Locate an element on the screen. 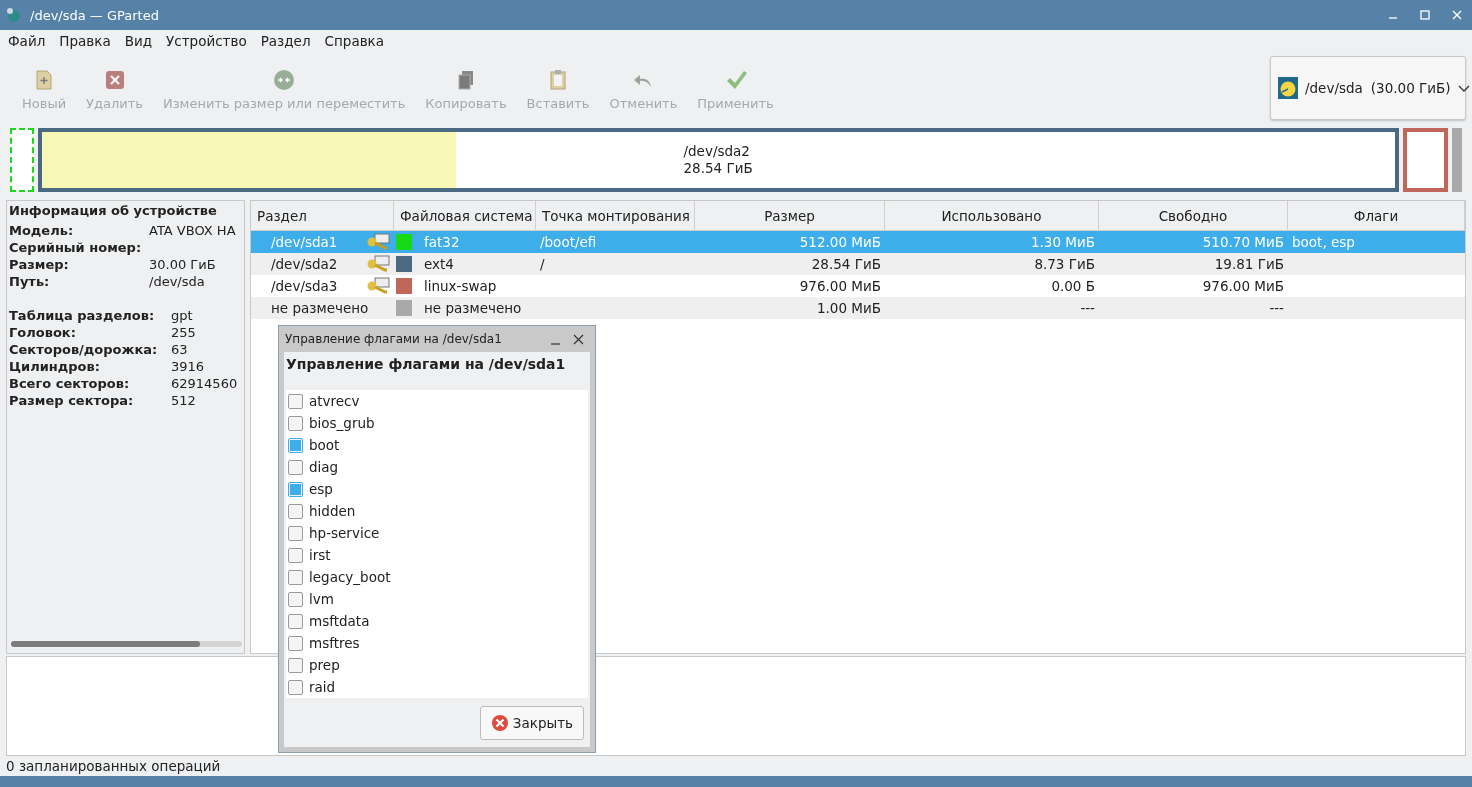 This screenshot has height=787, width=1472. column-header: Использовано is located at coordinates (992, 215).